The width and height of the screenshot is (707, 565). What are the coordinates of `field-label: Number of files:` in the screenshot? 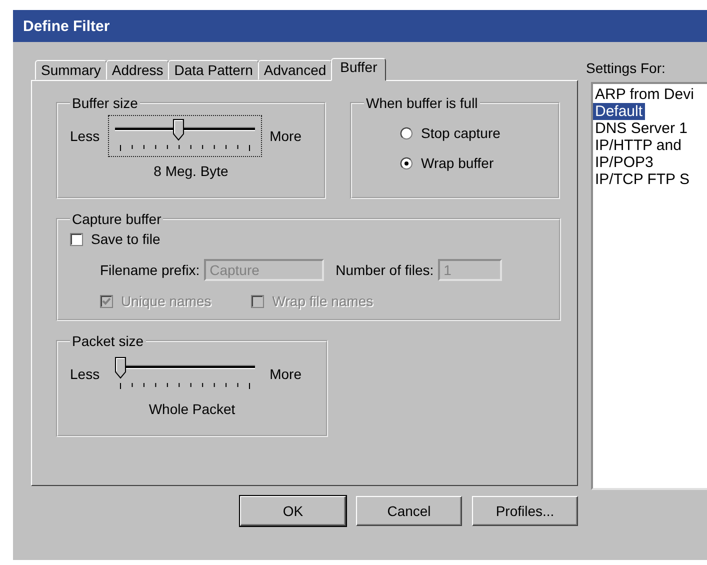 It's located at (385, 270).